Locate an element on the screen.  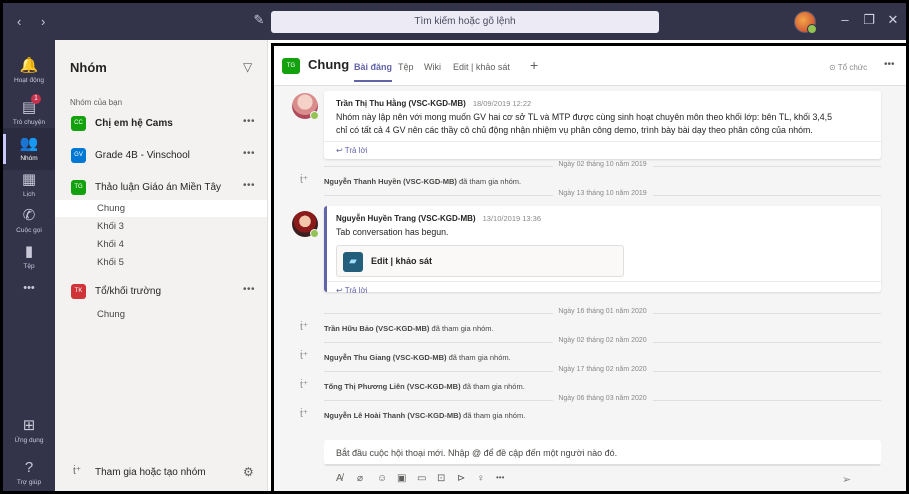
member-name: Nguyễn Thu Giang (VSC-KGD-MB) is located at coordinates (385, 357).